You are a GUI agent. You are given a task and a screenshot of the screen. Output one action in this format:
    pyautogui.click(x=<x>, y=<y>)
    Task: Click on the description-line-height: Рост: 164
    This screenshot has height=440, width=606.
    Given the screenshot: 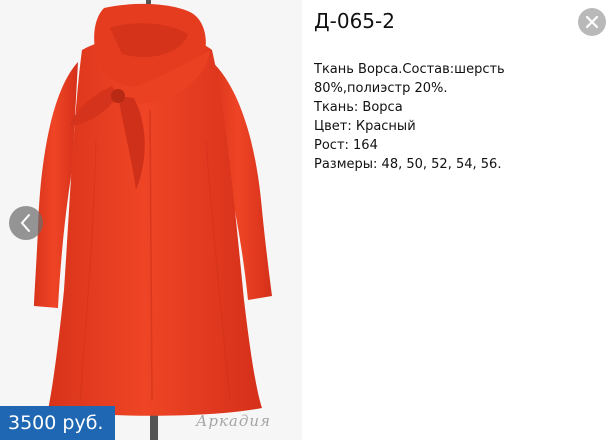 What is the action you would take?
    pyautogui.click(x=346, y=145)
    